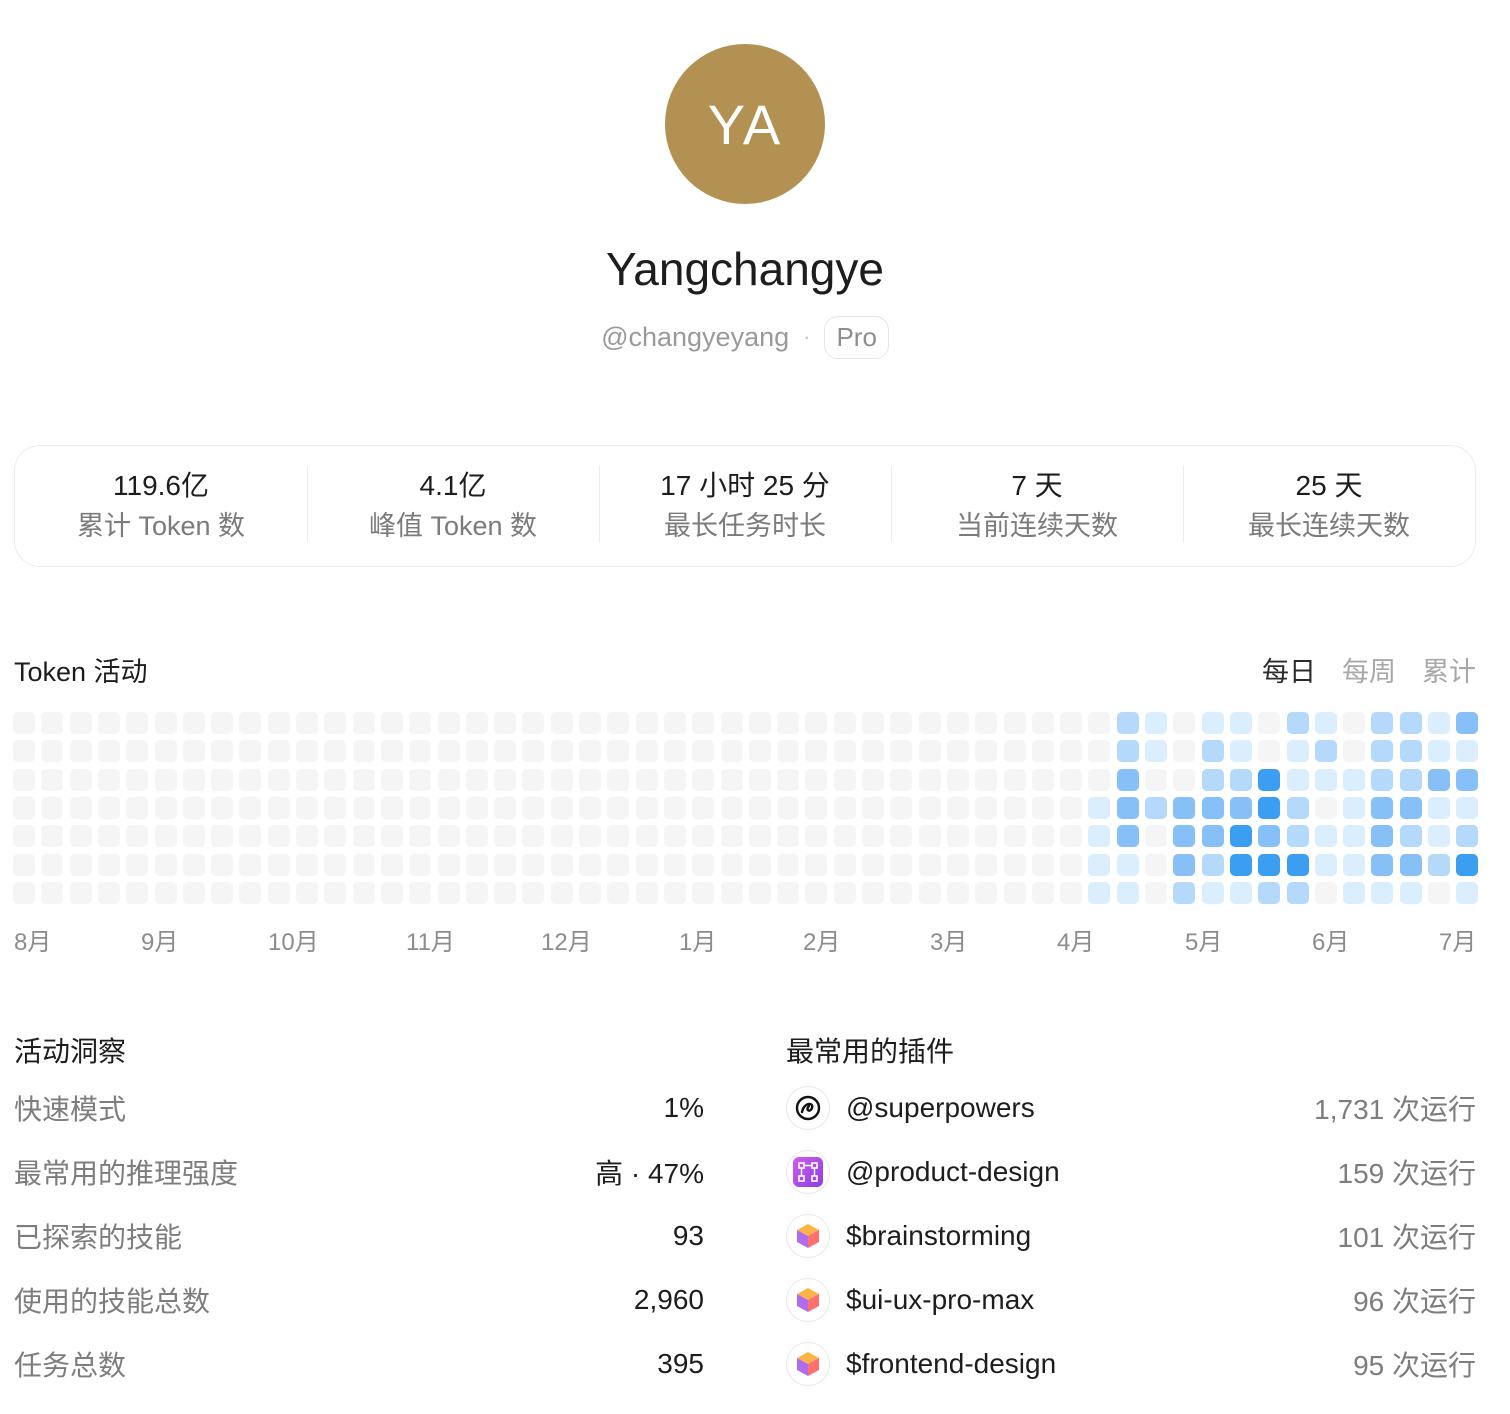 The width and height of the screenshot is (1510, 1414). Describe the element at coordinates (1449, 669) in the screenshot. I see `tab-cumulative: 累计` at that location.